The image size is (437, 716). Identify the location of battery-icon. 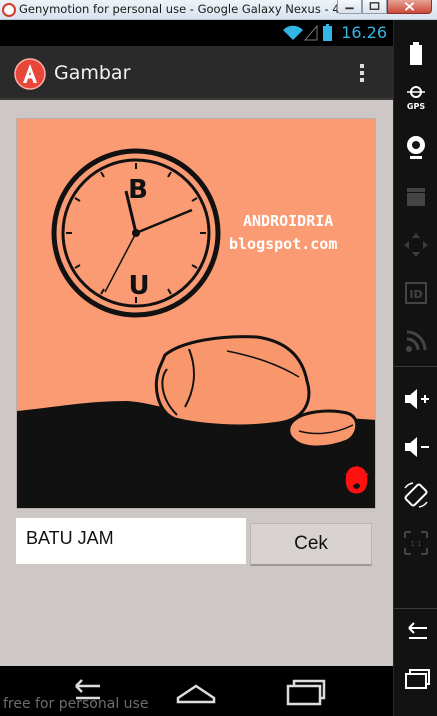
(327, 32).